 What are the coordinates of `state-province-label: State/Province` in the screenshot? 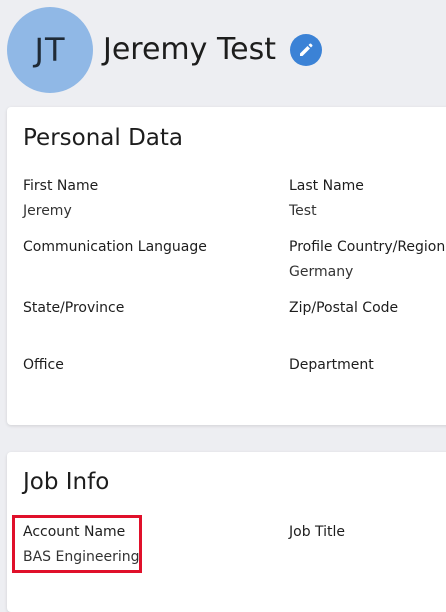 It's located at (74, 308).